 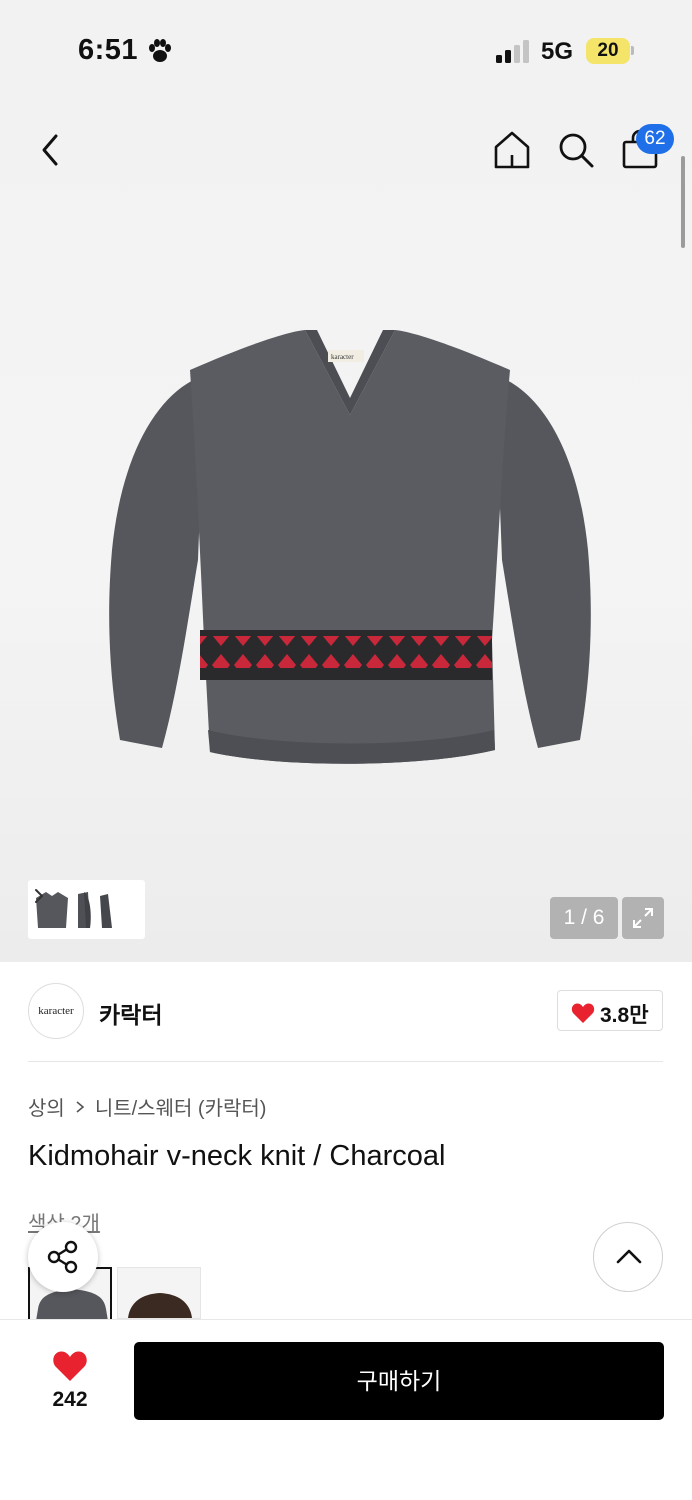 I want to click on chevron-up-icon, so click(x=629, y=1256).